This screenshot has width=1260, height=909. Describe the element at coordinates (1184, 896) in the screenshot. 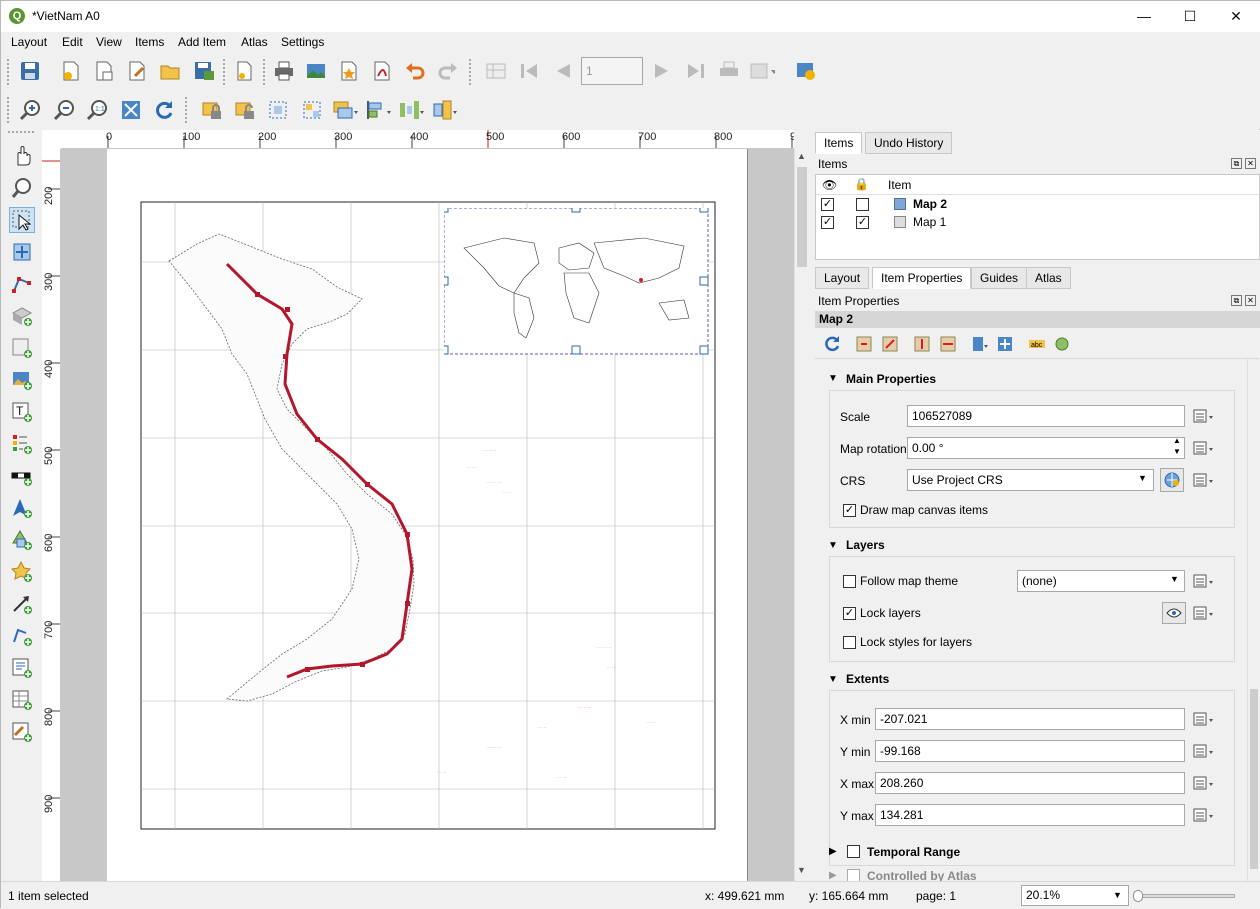

I see `zoom-slider` at that location.